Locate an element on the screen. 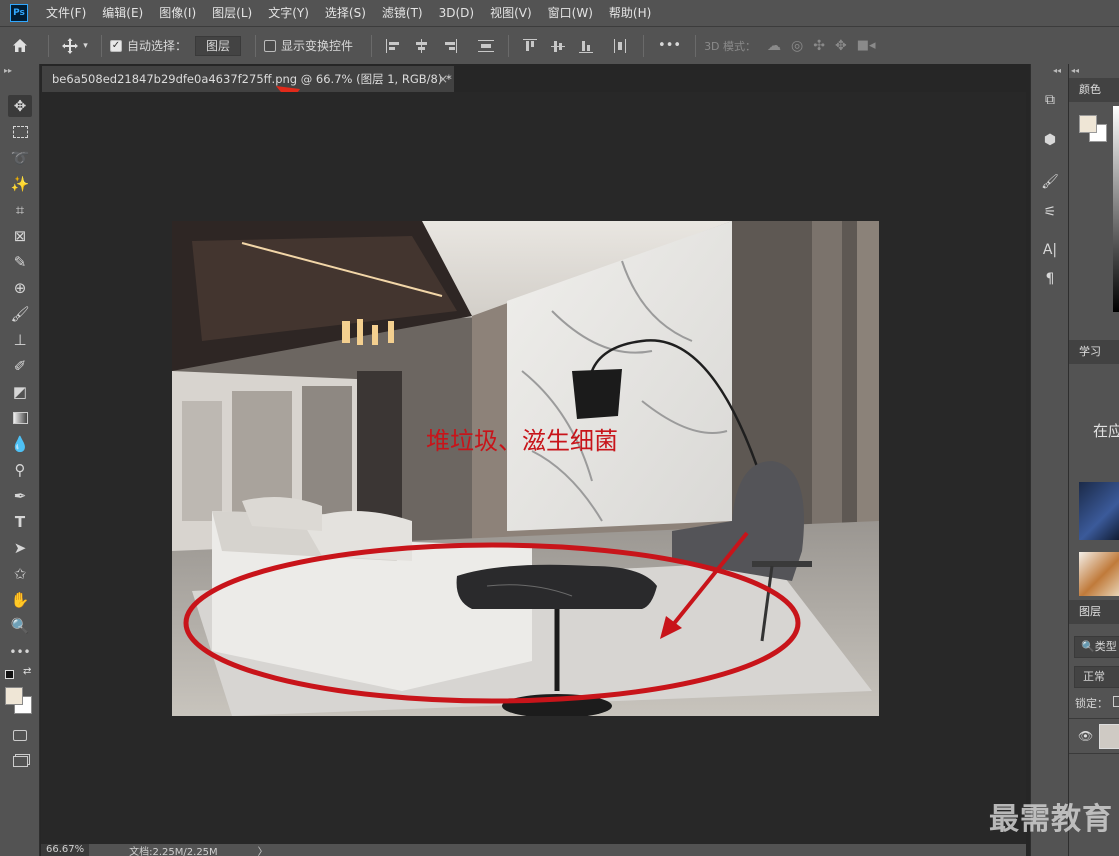  auto-select-checkbox: ✓ 自动选择： 图层 is located at coordinates (176, 45).